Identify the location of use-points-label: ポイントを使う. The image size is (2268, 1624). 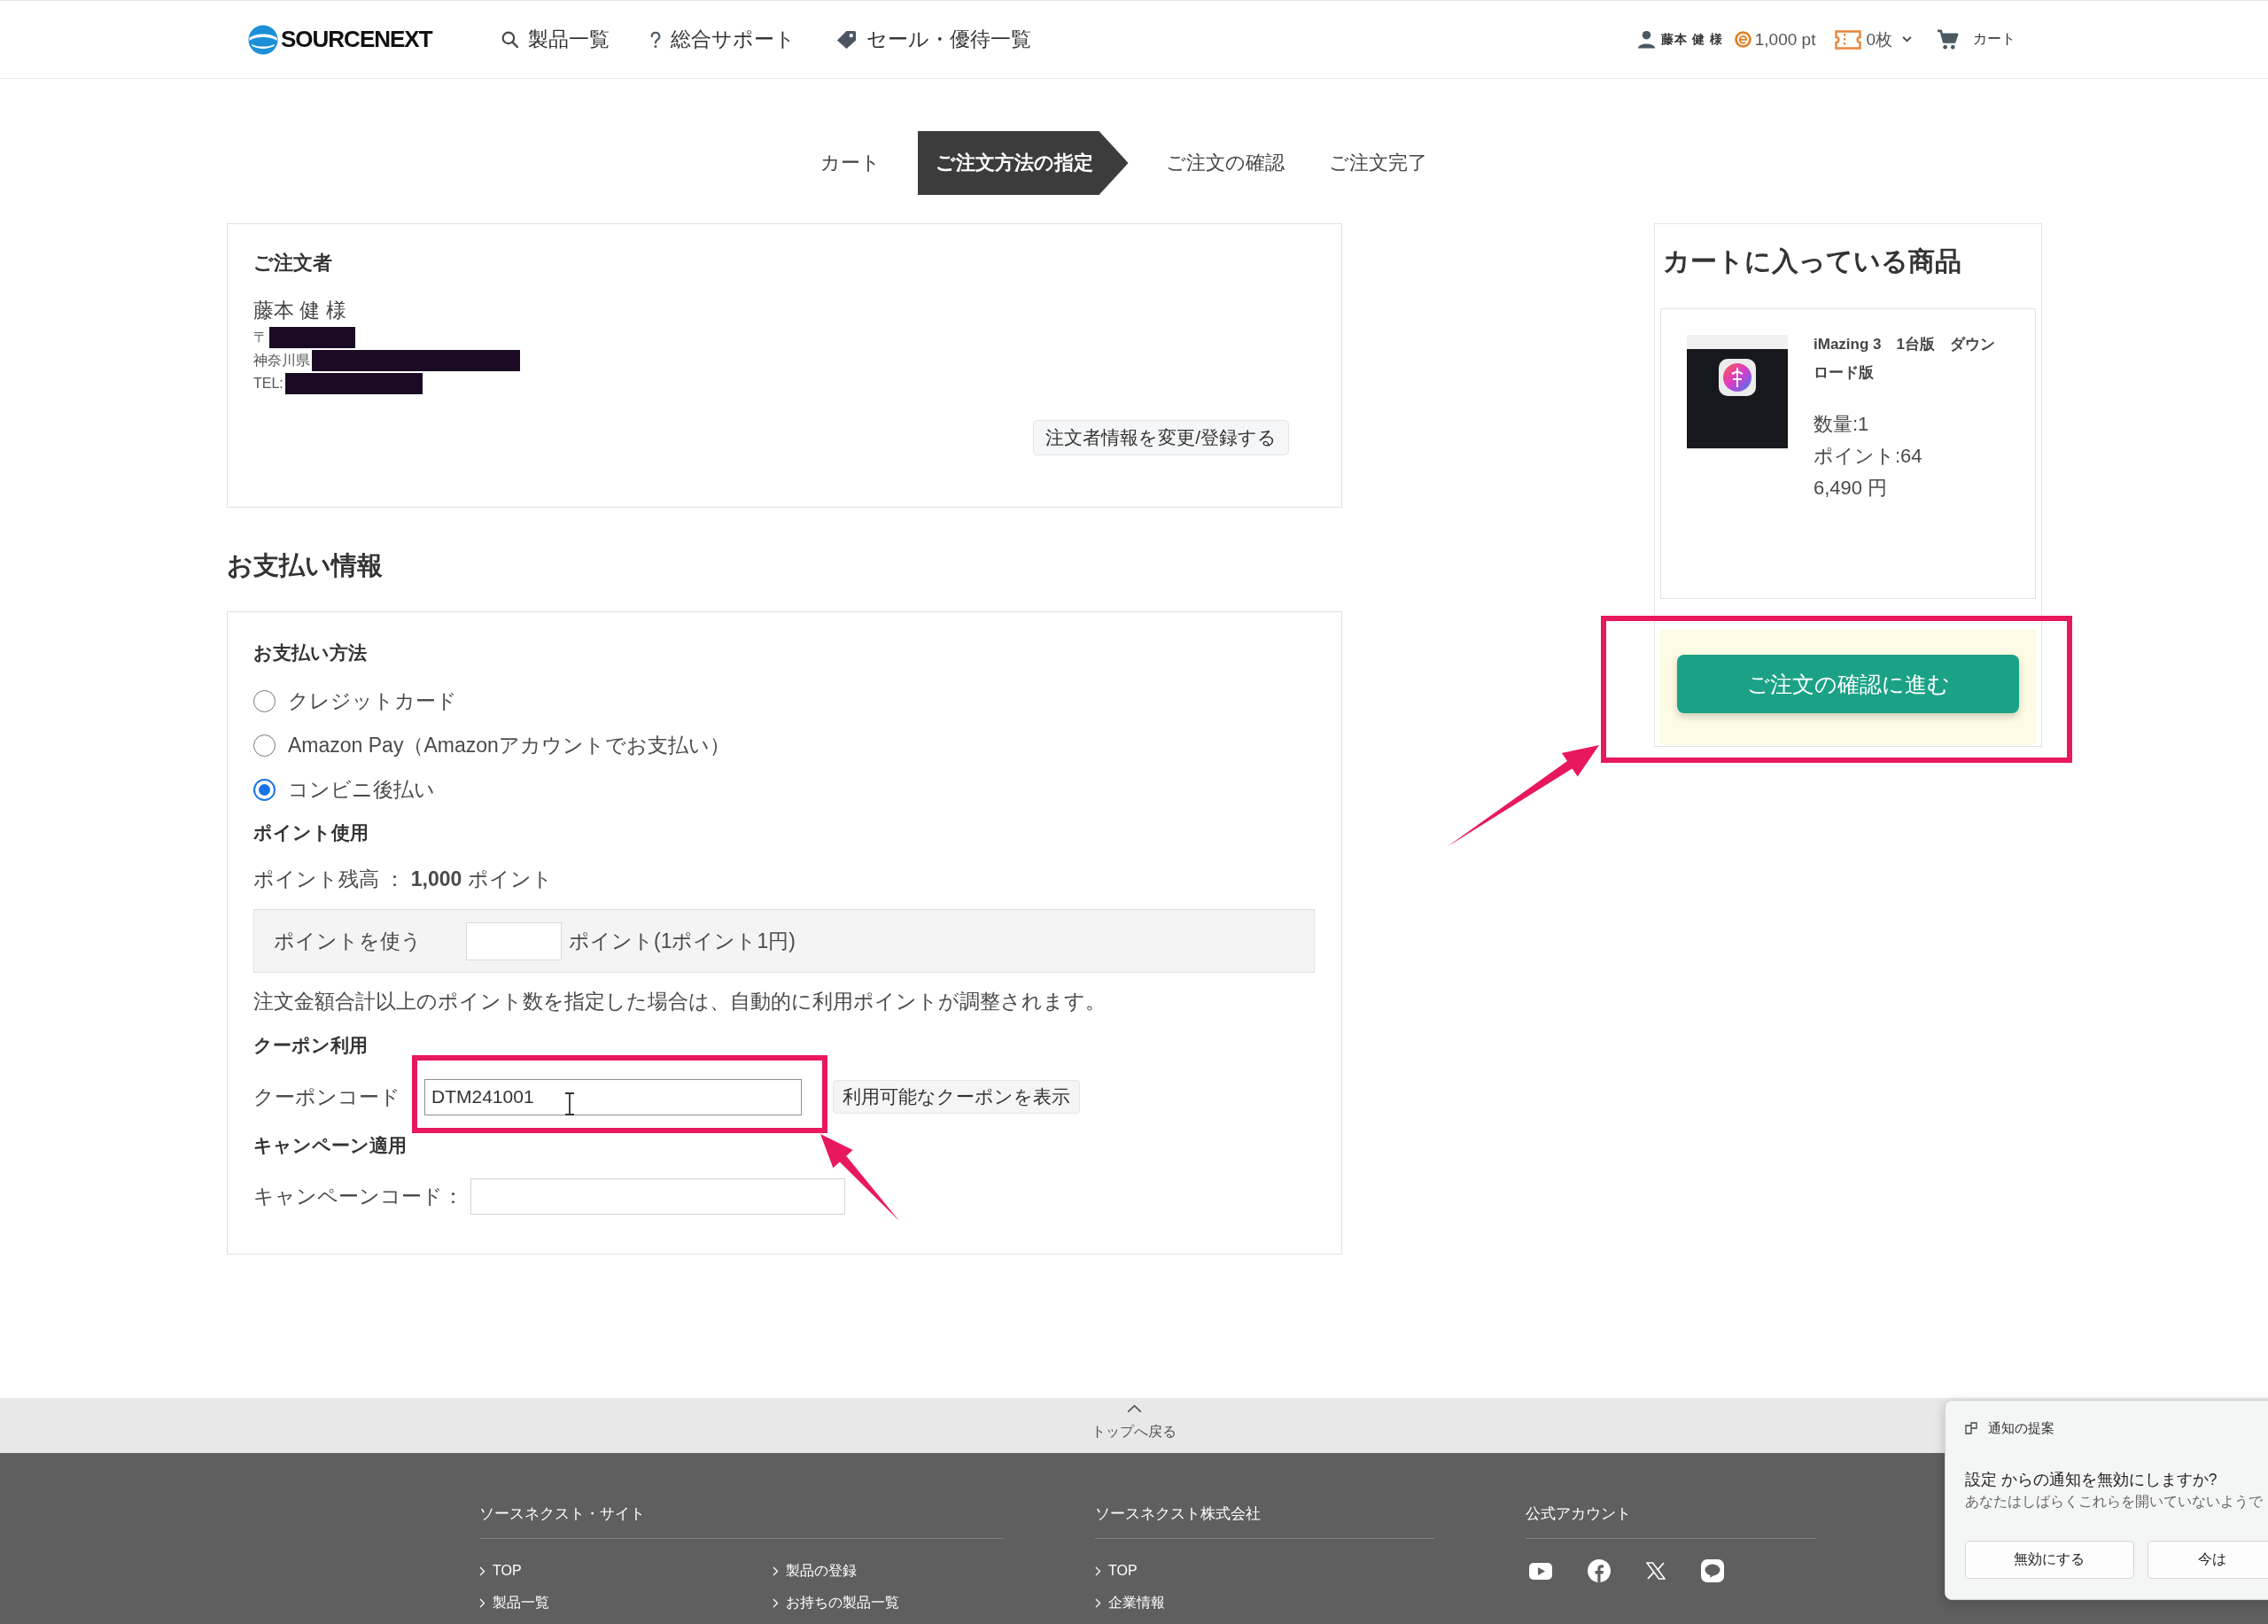
(348, 941).